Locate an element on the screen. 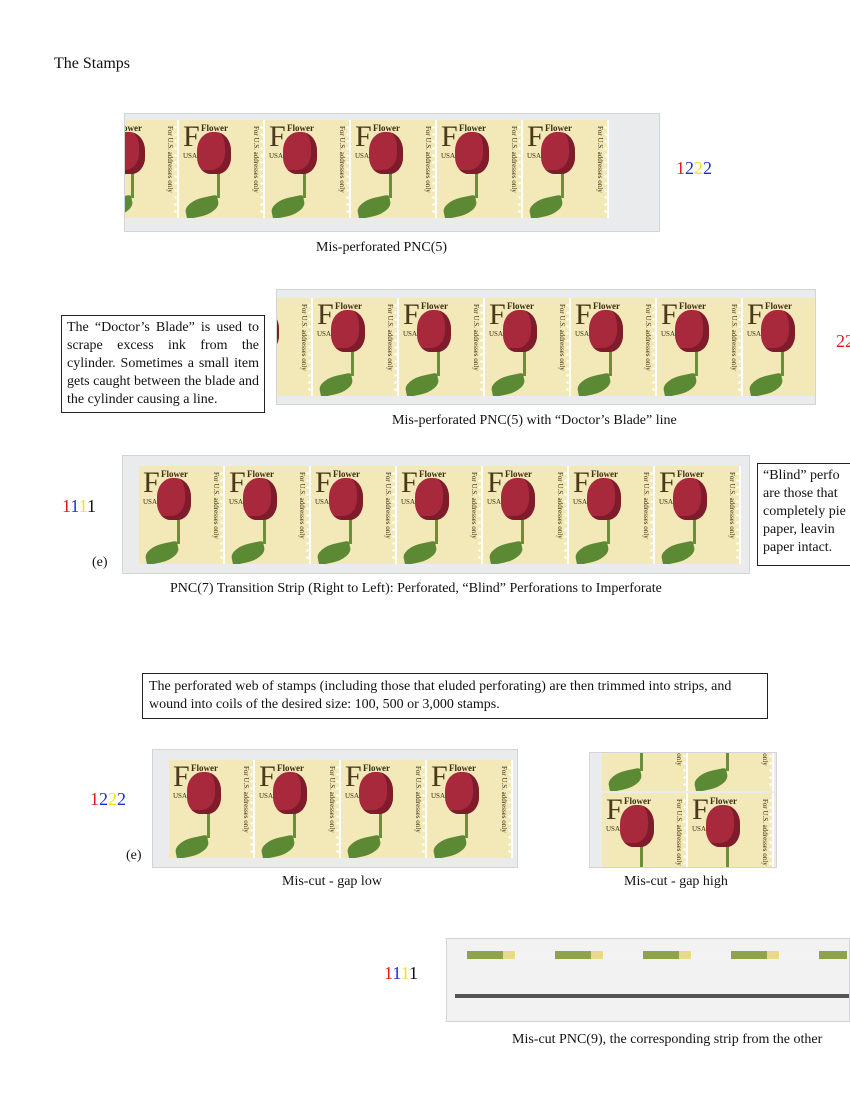 This screenshot has width=850, height=1100. plate-number: 1111 is located at coordinates (401, 973).